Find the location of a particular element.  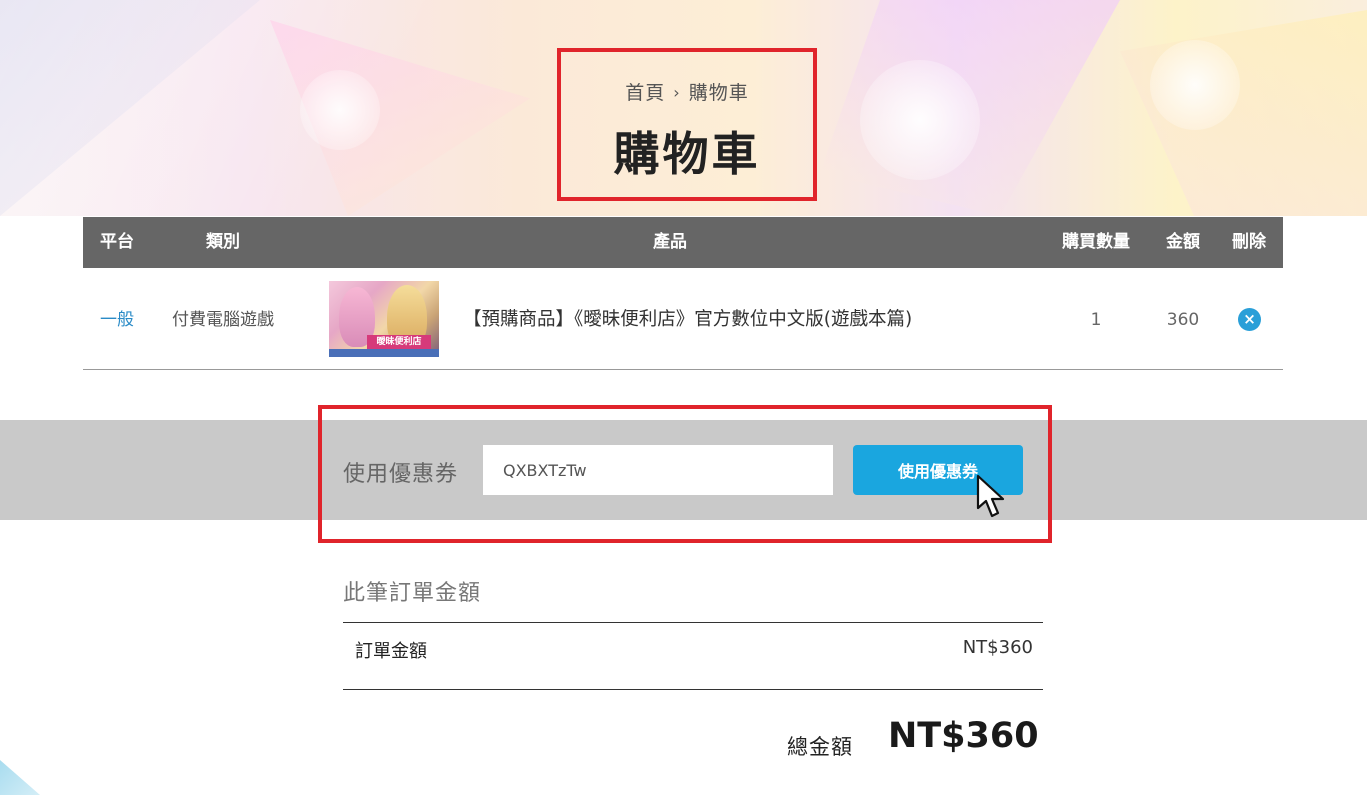

product-thumbnail: 曖昧便利店 is located at coordinates (384, 319).